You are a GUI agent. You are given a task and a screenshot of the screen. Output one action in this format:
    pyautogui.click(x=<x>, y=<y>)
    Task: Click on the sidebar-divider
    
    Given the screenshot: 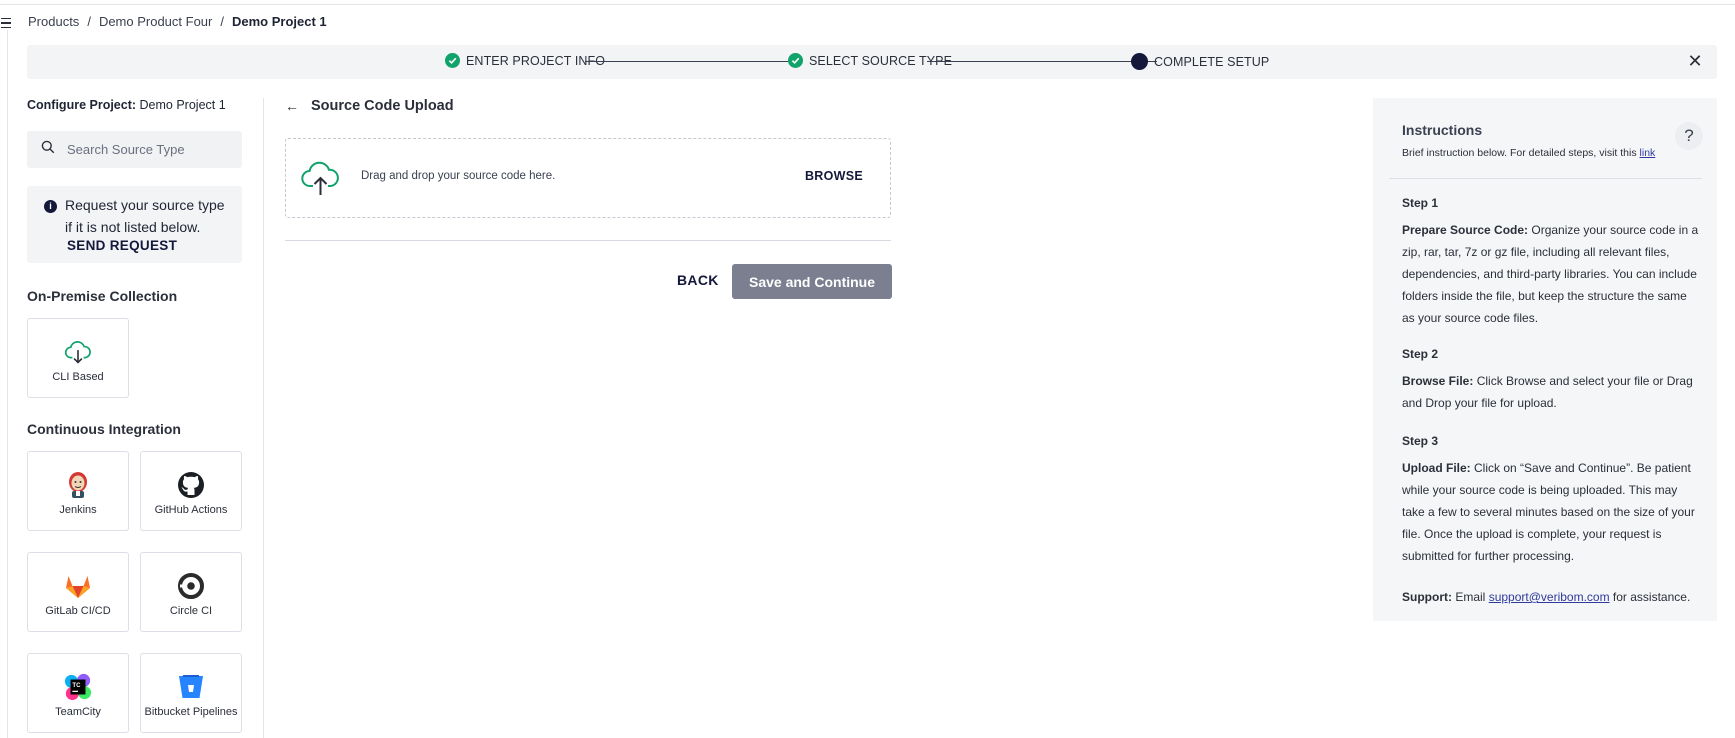 What is the action you would take?
    pyautogui.click(x=263, y=418)
    